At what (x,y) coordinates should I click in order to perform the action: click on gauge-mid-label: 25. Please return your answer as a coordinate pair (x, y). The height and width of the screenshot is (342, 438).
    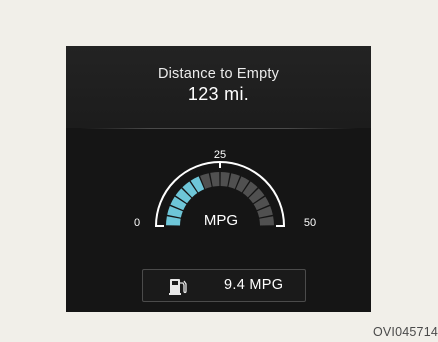
    Looking at the image, I should click on (220, 155).